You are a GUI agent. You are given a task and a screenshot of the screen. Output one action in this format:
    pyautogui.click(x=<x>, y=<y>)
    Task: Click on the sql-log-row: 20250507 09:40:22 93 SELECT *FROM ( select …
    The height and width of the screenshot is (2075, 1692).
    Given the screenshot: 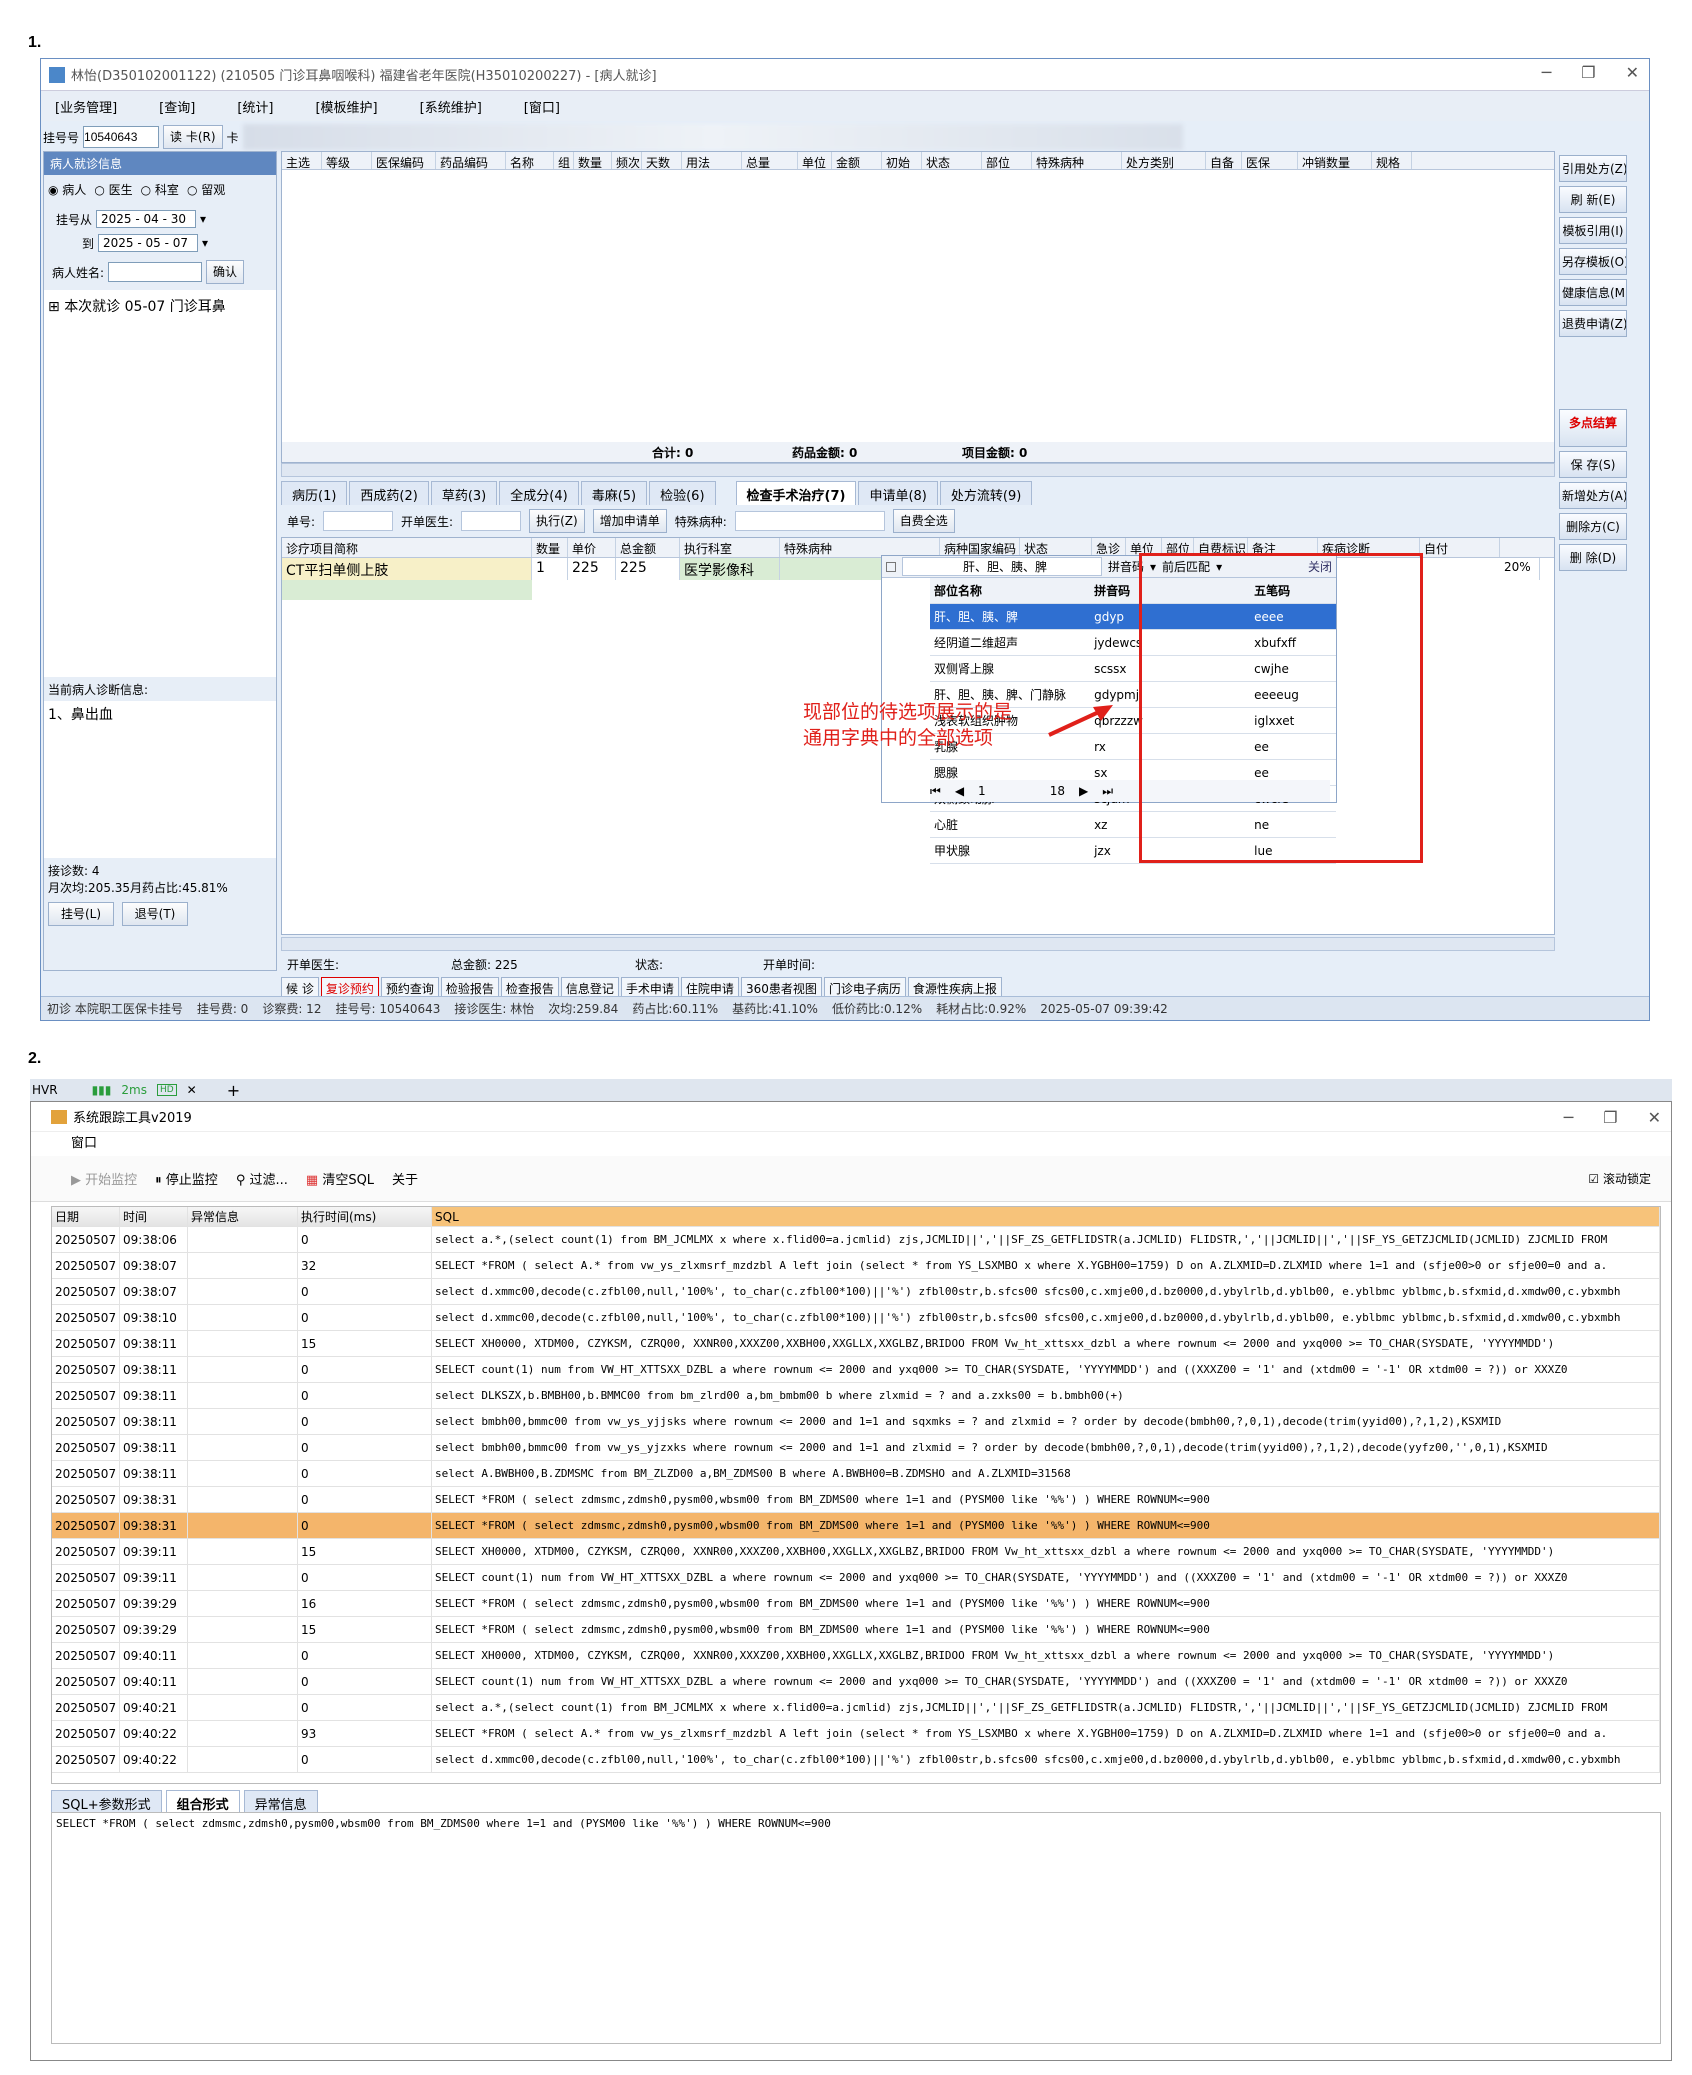 What is the action you would take?
    pyautogui.click(x=856, y=1734)
    